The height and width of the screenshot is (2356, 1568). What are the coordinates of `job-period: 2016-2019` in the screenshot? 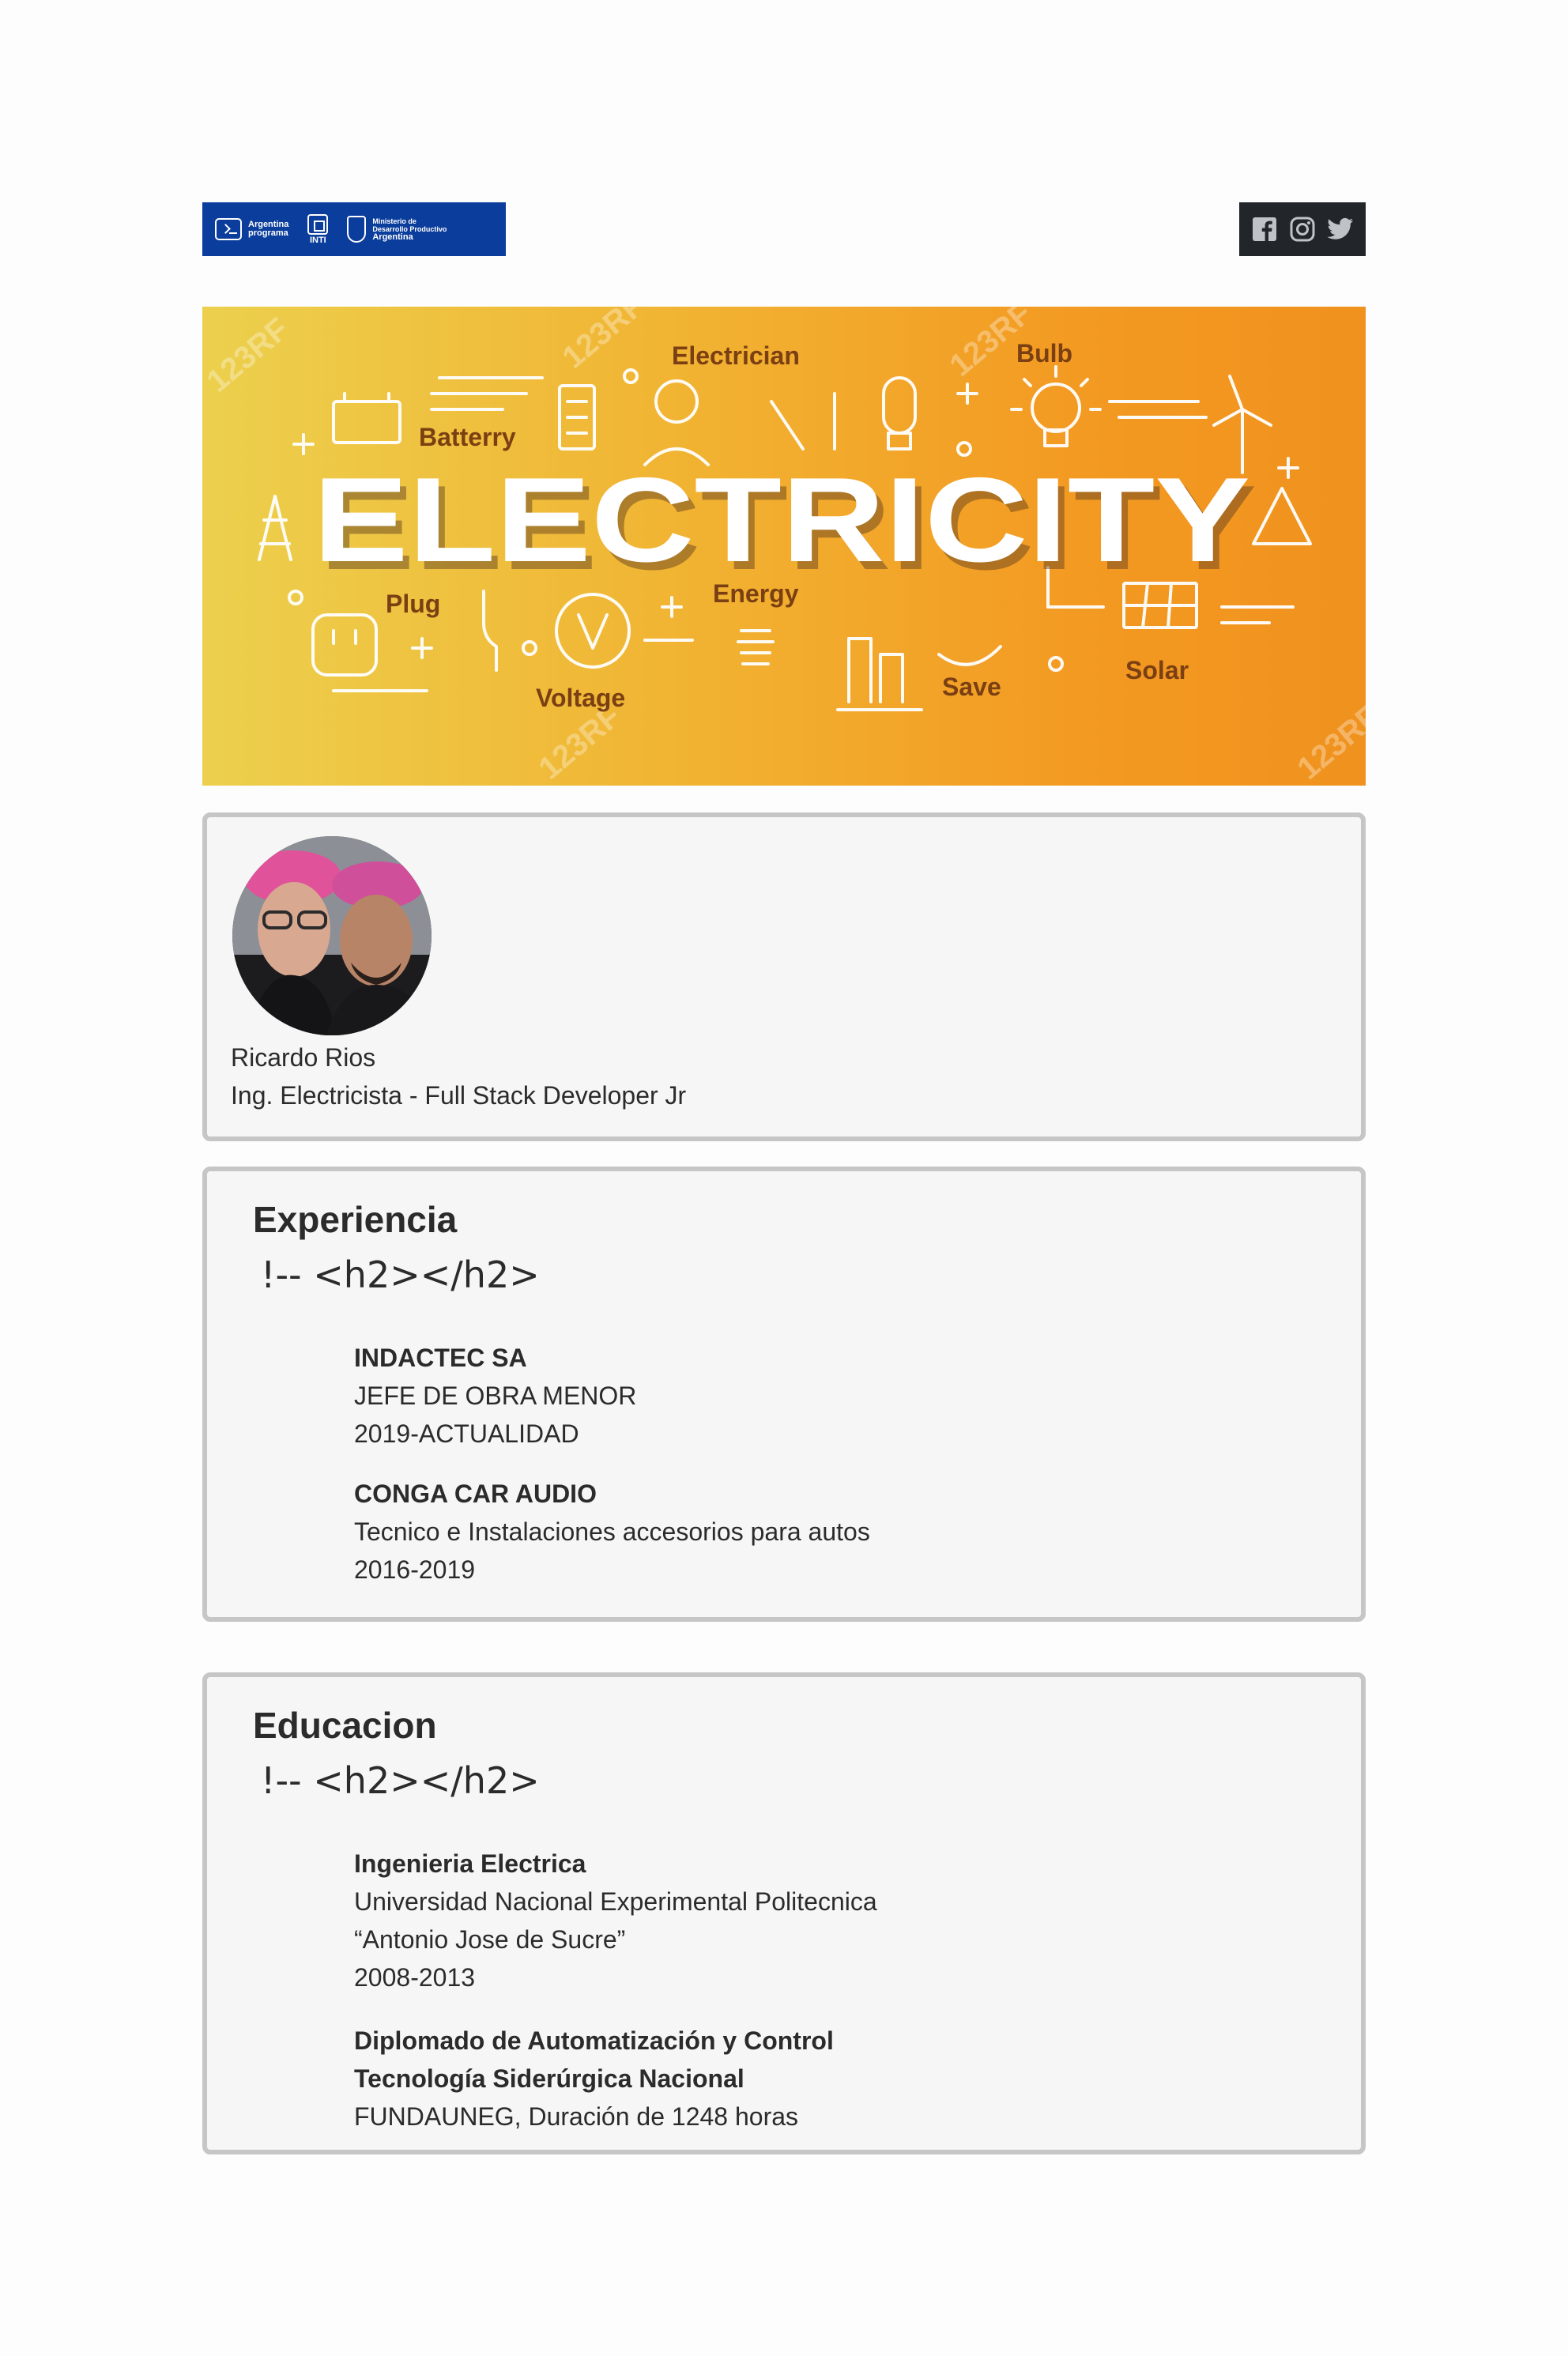 It's located at (415, 1570).